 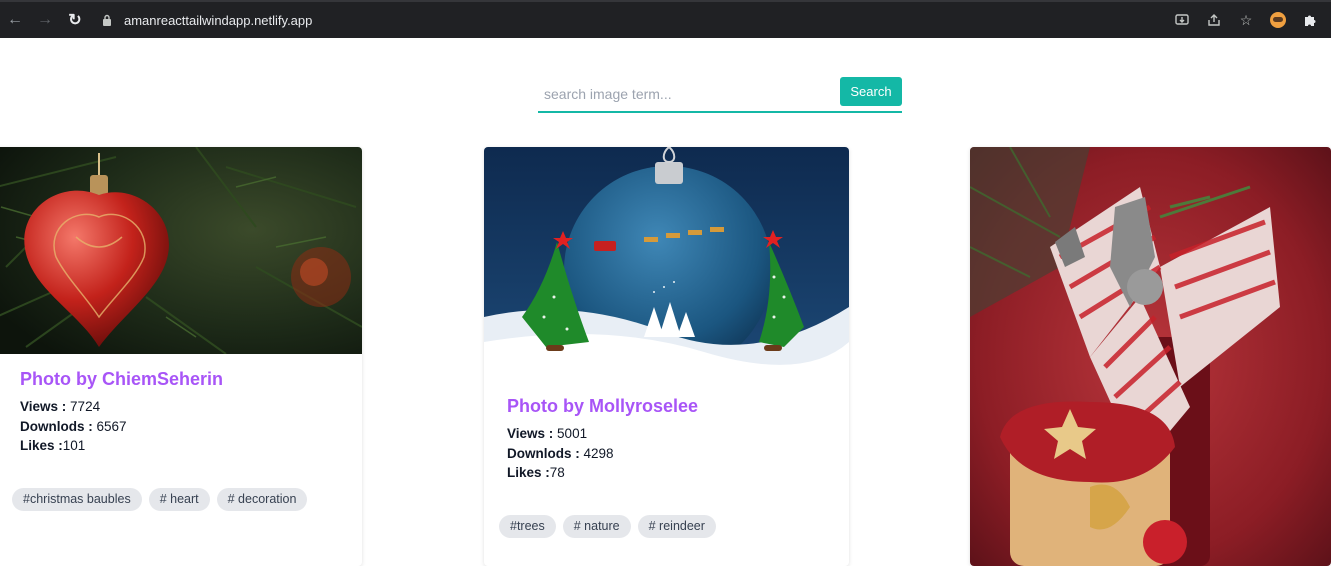 What do you see at coordinates (572, 433) in the screenshot?
I see `views-value: 5001` at bounding box center [572, 433].